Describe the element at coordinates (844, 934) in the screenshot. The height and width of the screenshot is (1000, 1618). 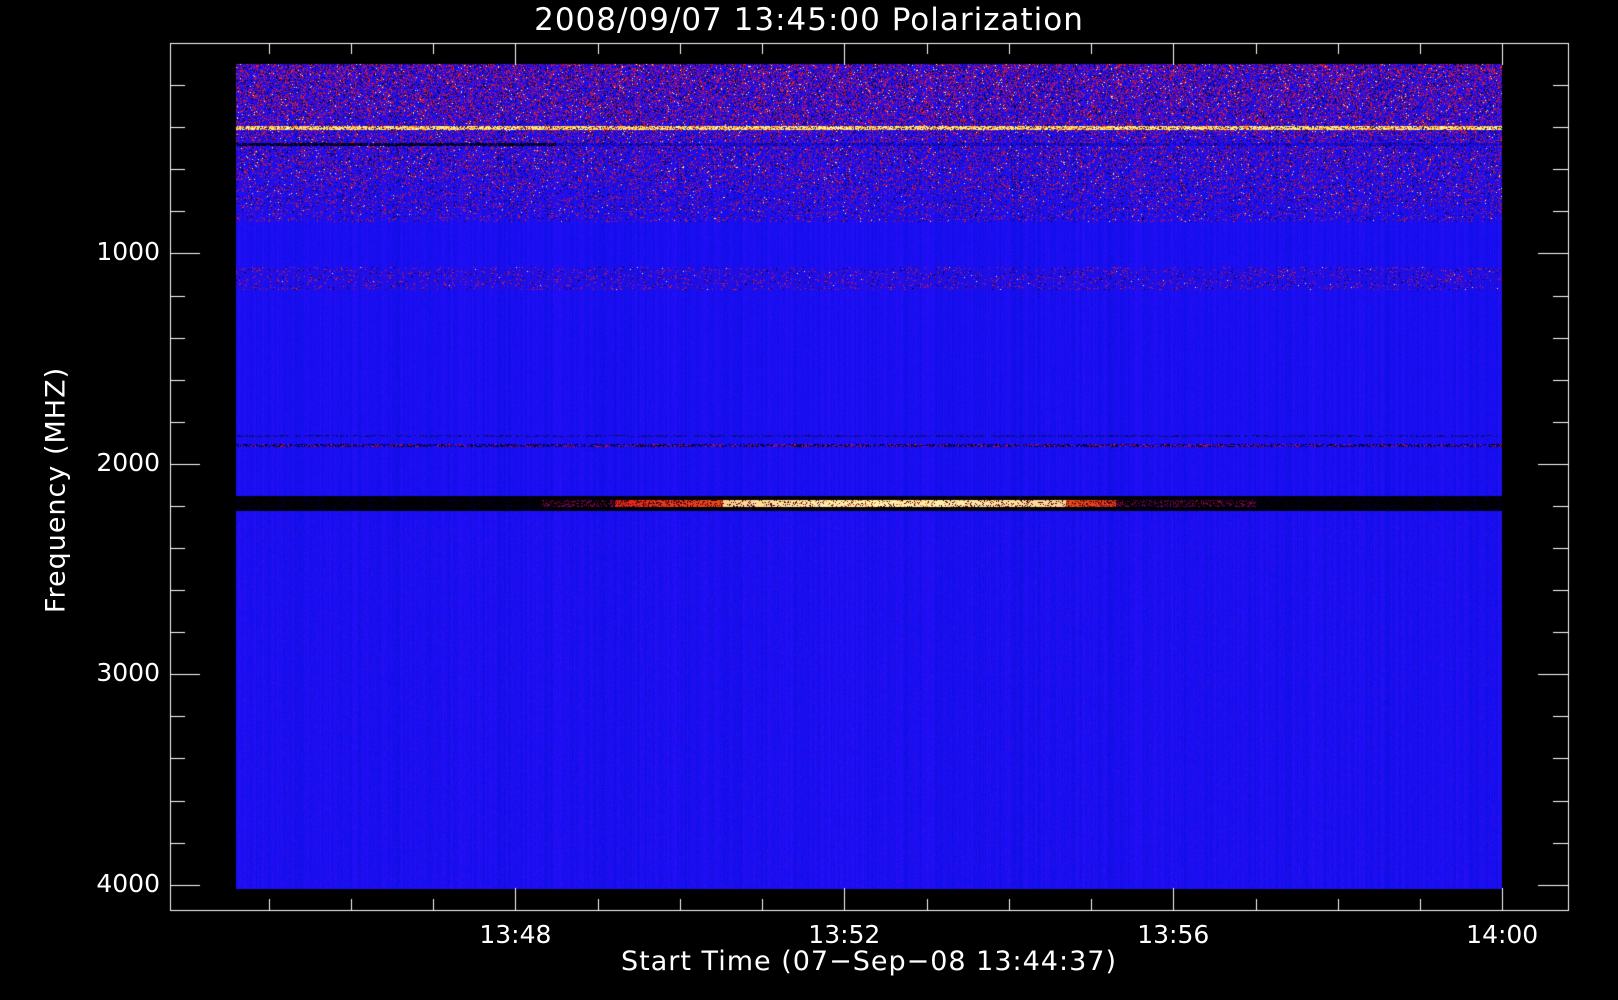
I see `x-tick-label: 13:52` at that location.